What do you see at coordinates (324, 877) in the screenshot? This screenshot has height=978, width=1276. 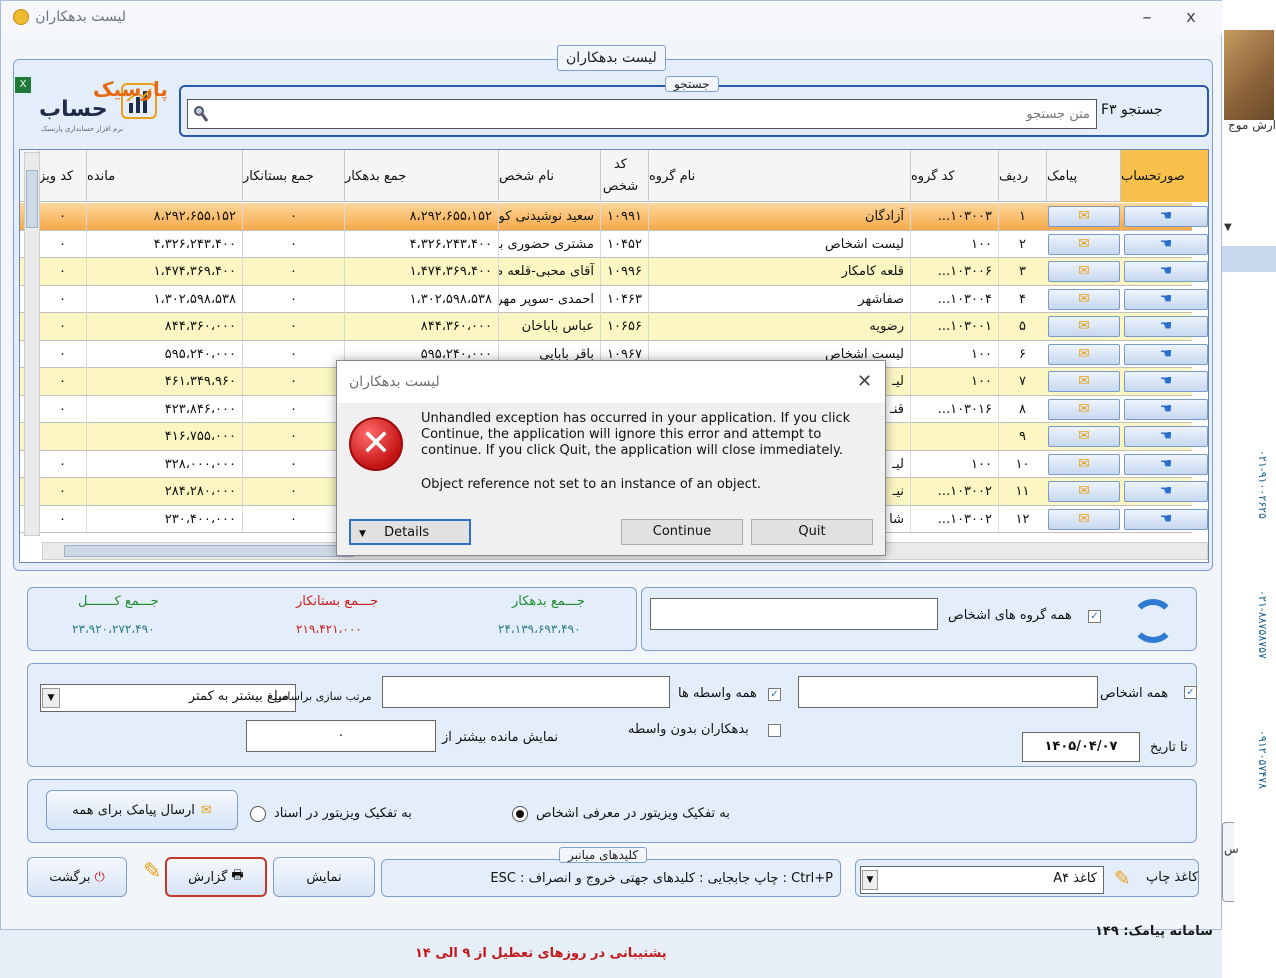 I see `show-button: نمایش` at bounding box center [324, 877].